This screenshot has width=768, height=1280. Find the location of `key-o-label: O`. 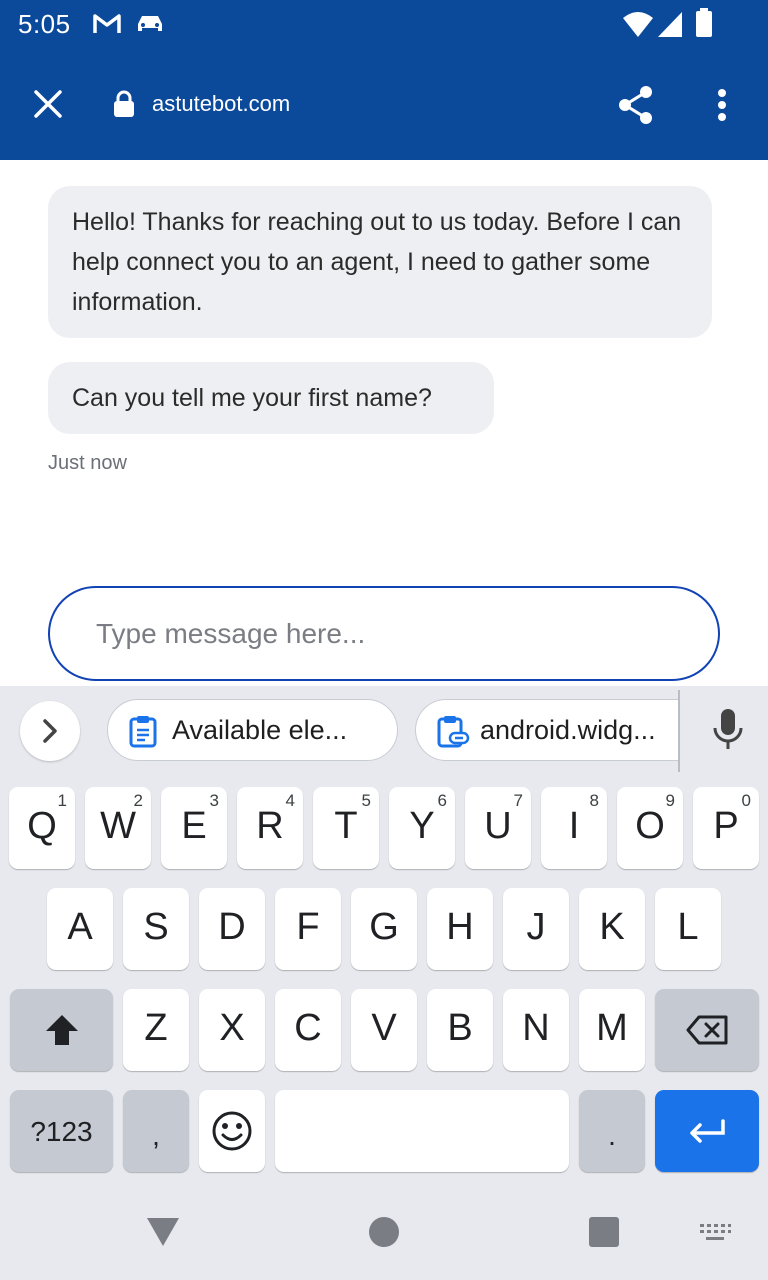

key-o-label: O is located at coordinates (650, 826).